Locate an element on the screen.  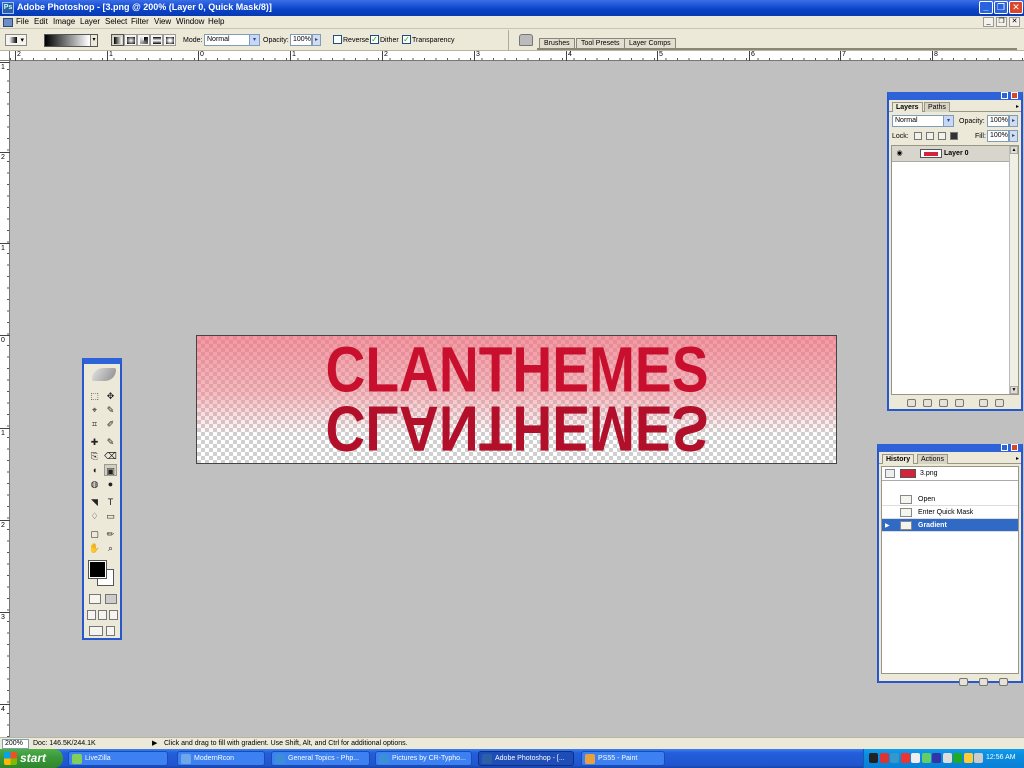
opacity-input: 100% ▸ is located at coordinates (305, 40).